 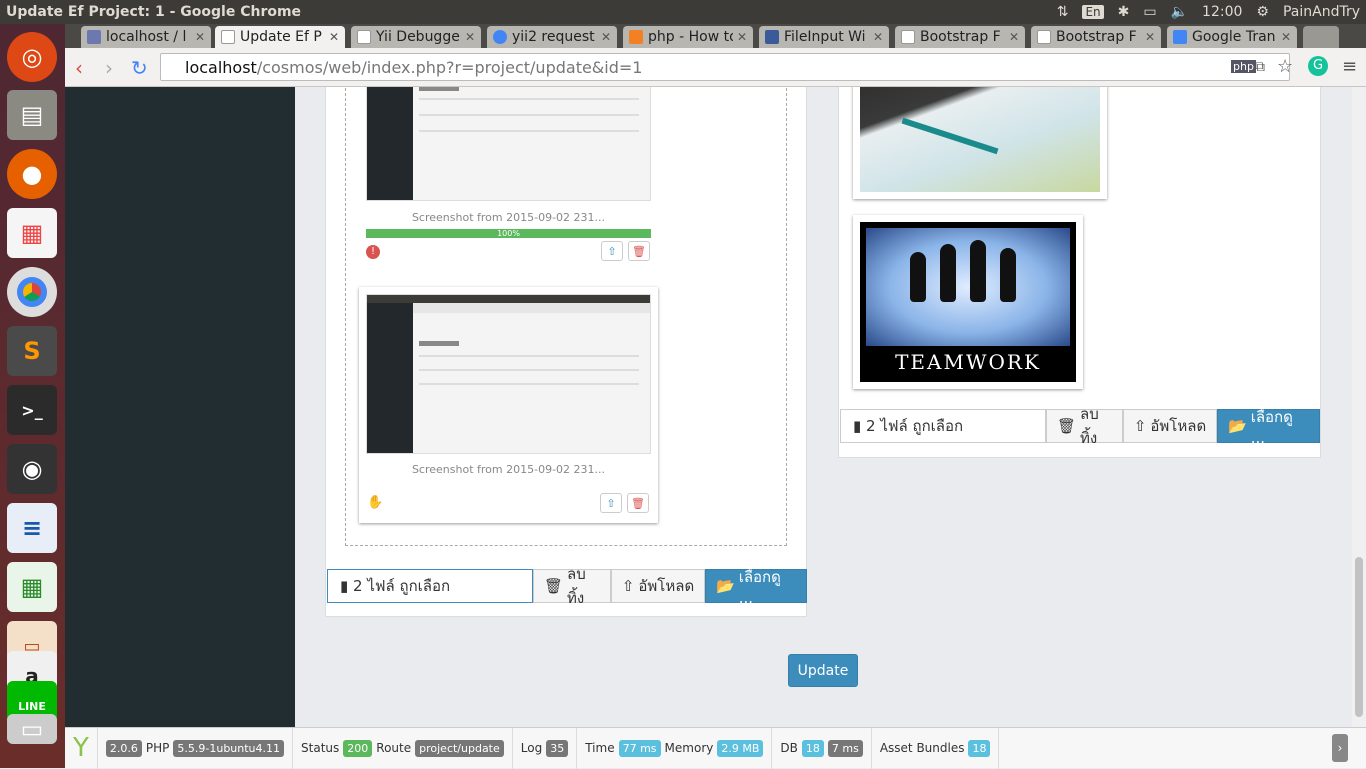 What do you see at coordinates (915, 426) in the screenshot?
I see `file-caption-text: 2 ไฟล์ ถูกเลือก` at bounding box center [915, 426].